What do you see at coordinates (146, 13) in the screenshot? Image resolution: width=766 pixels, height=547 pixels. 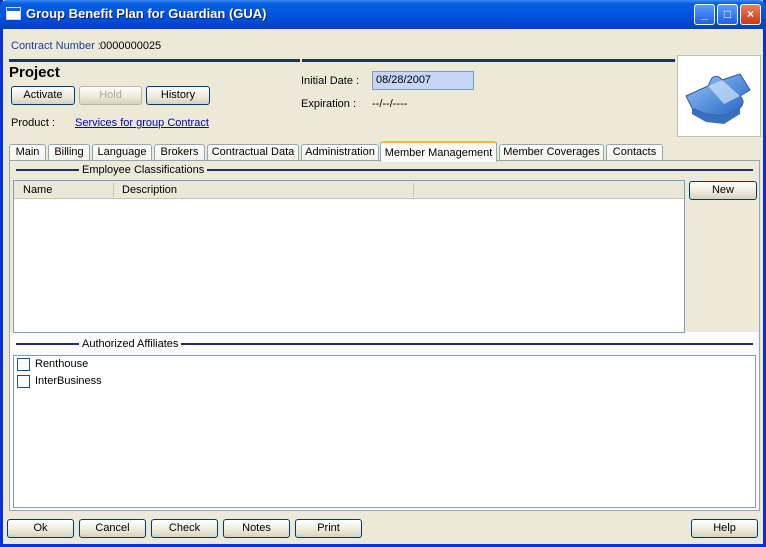 I see `window-title: Group Benefit Plan for Guardian (GUA)` at bounding box center [146, 13].